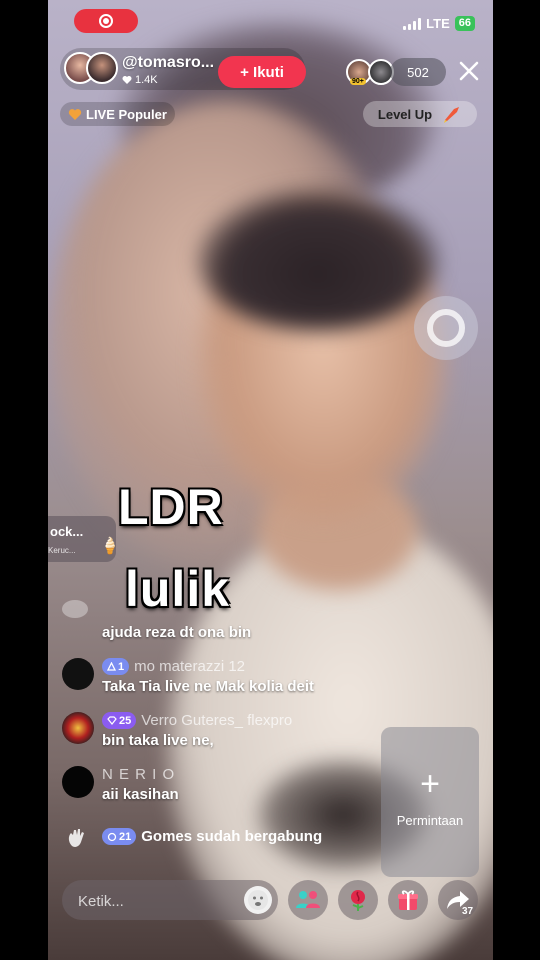 This screenshot has height=960, width=540. What do you see at coordinates (446, 328) in the screenshot?
I see `floating-assist-button` at bounding box center [446, 328].